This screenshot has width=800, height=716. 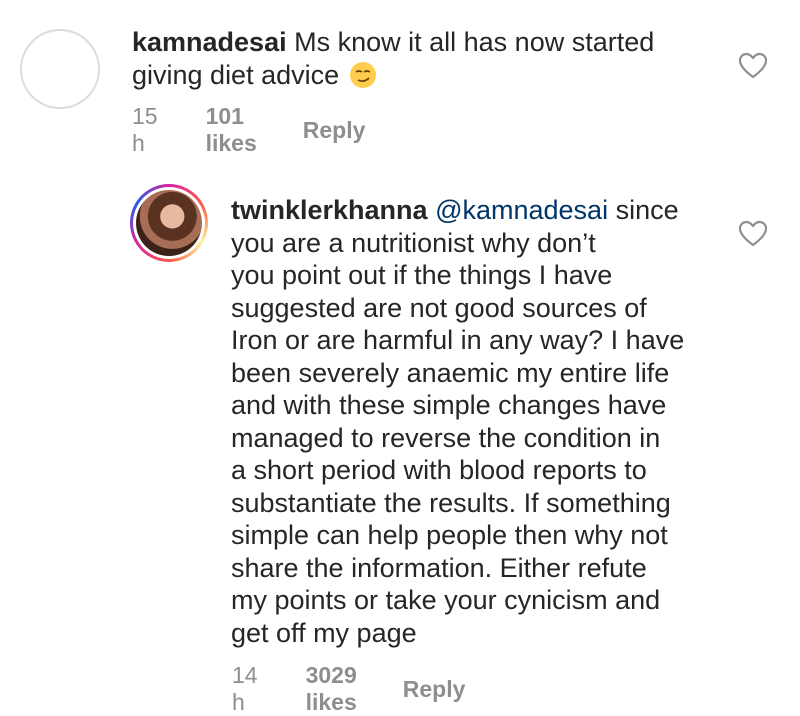 What do you see at coordinates (422, 275) in the screenshot?
I see `comment-body-line: you point out if the things I have` at bounding box center [422, 275].